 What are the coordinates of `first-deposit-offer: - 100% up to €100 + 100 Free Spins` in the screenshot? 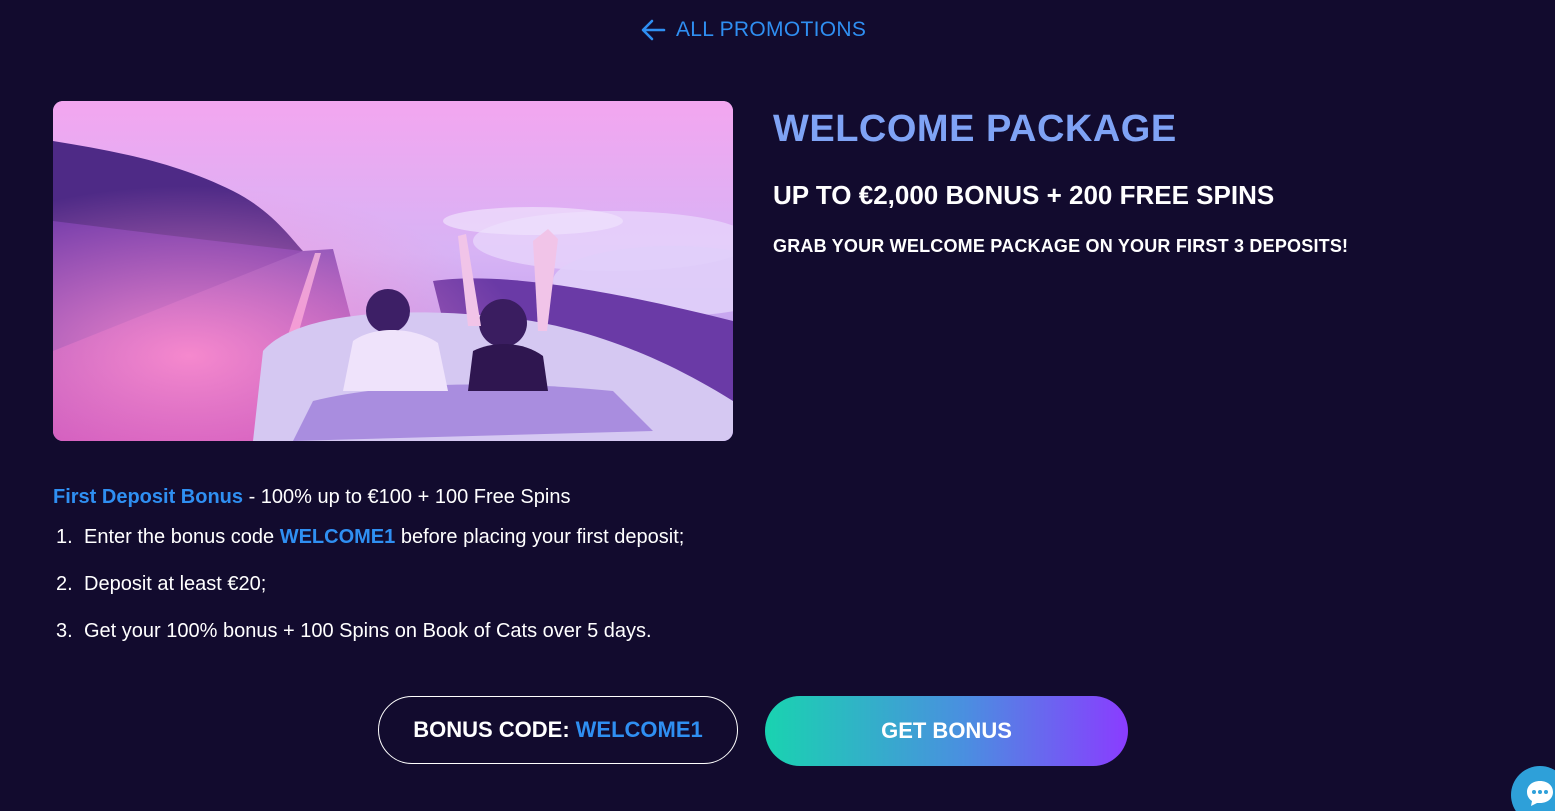 It's located at (407, 497).